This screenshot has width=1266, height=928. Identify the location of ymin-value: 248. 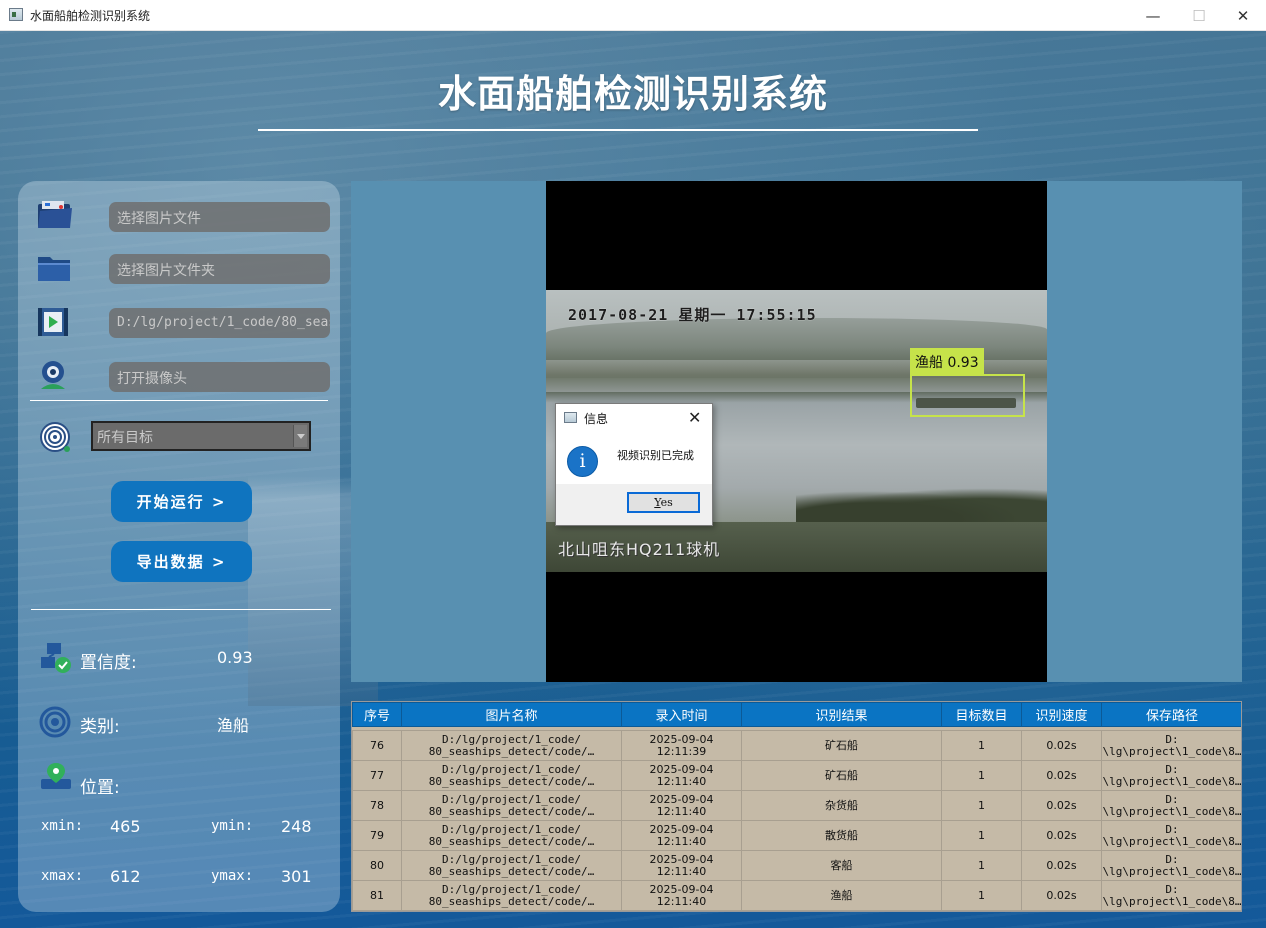
(296, 826).